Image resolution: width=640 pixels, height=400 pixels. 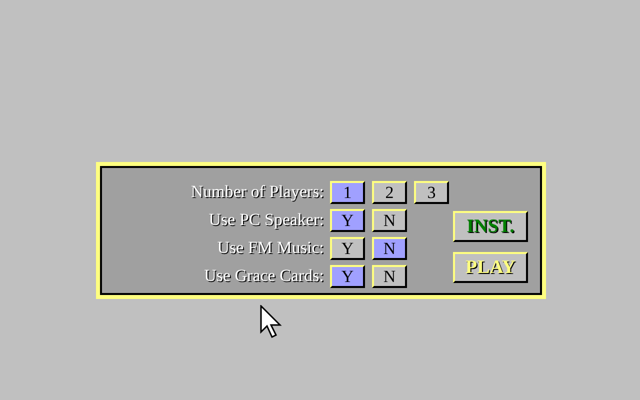 What do you see at coordinates (263, 276) in the screenshot?
I see `setting-label: Use Grace Cards:` at bounding box center [263, 276].